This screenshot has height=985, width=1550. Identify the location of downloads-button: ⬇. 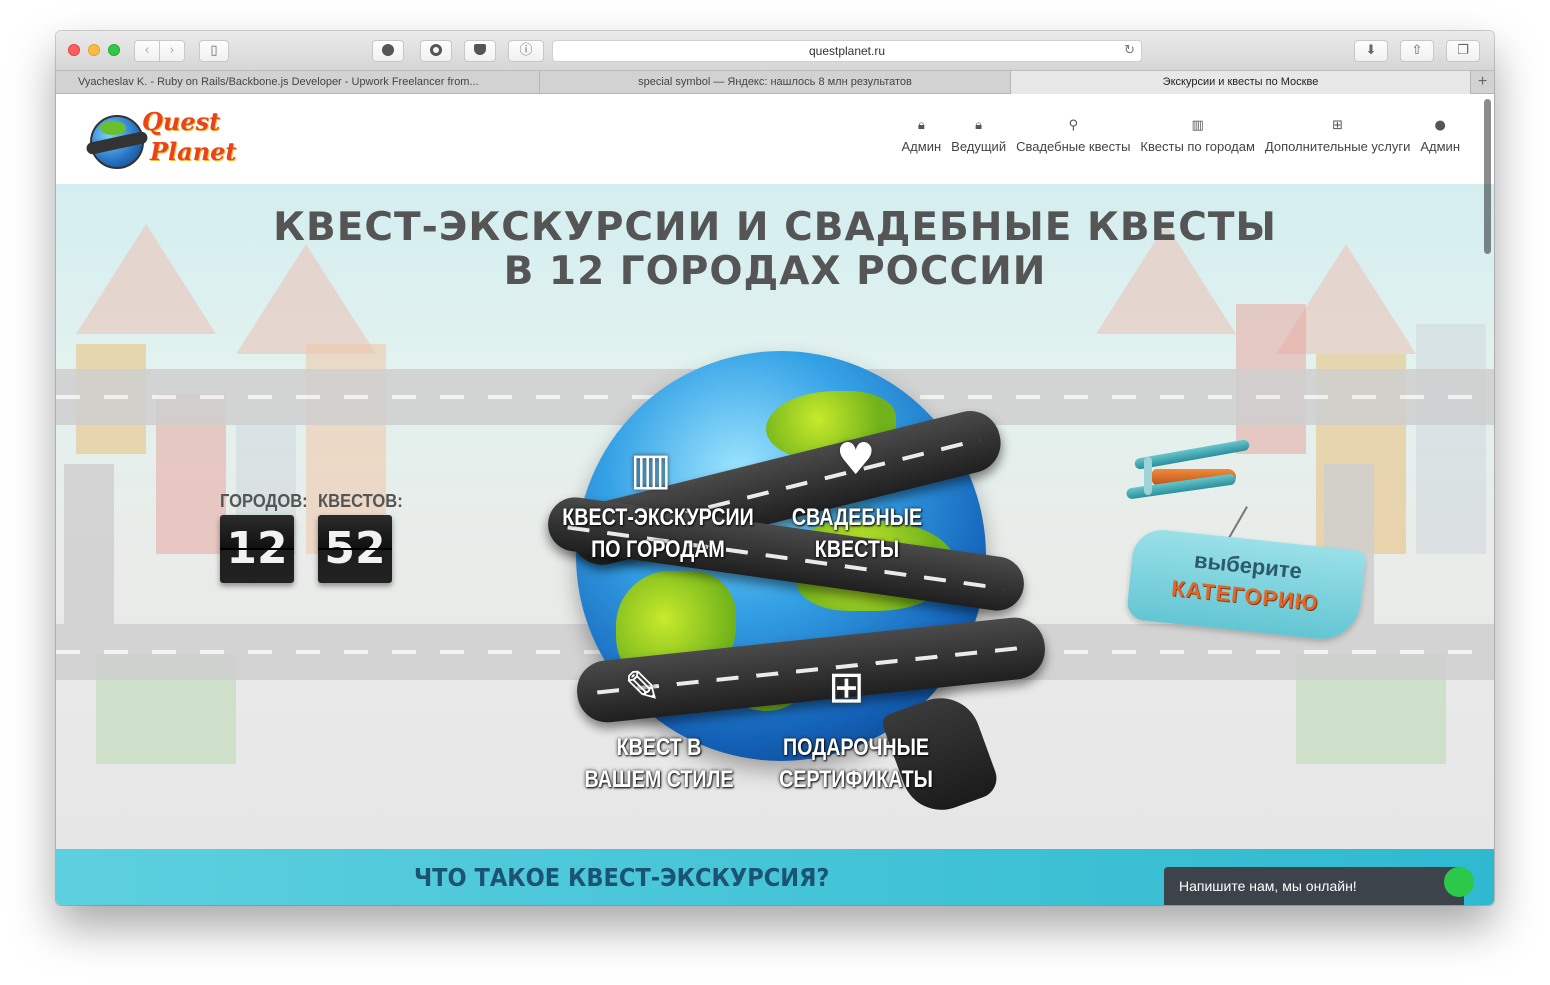
(1371, 51).